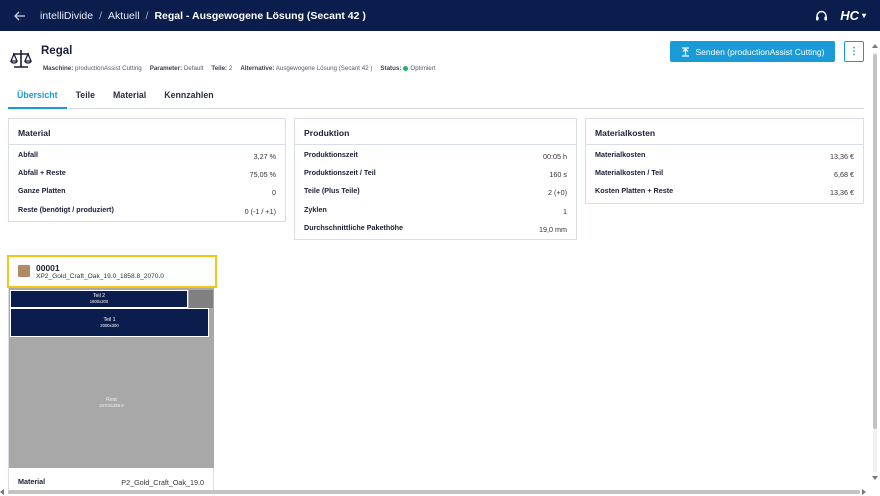 This screenshot has width=880, height=496. Describe the element at coordinates (435, 155) in the screenshot. I see `stat-row: Produktionszeit 00:05 h` at that location.